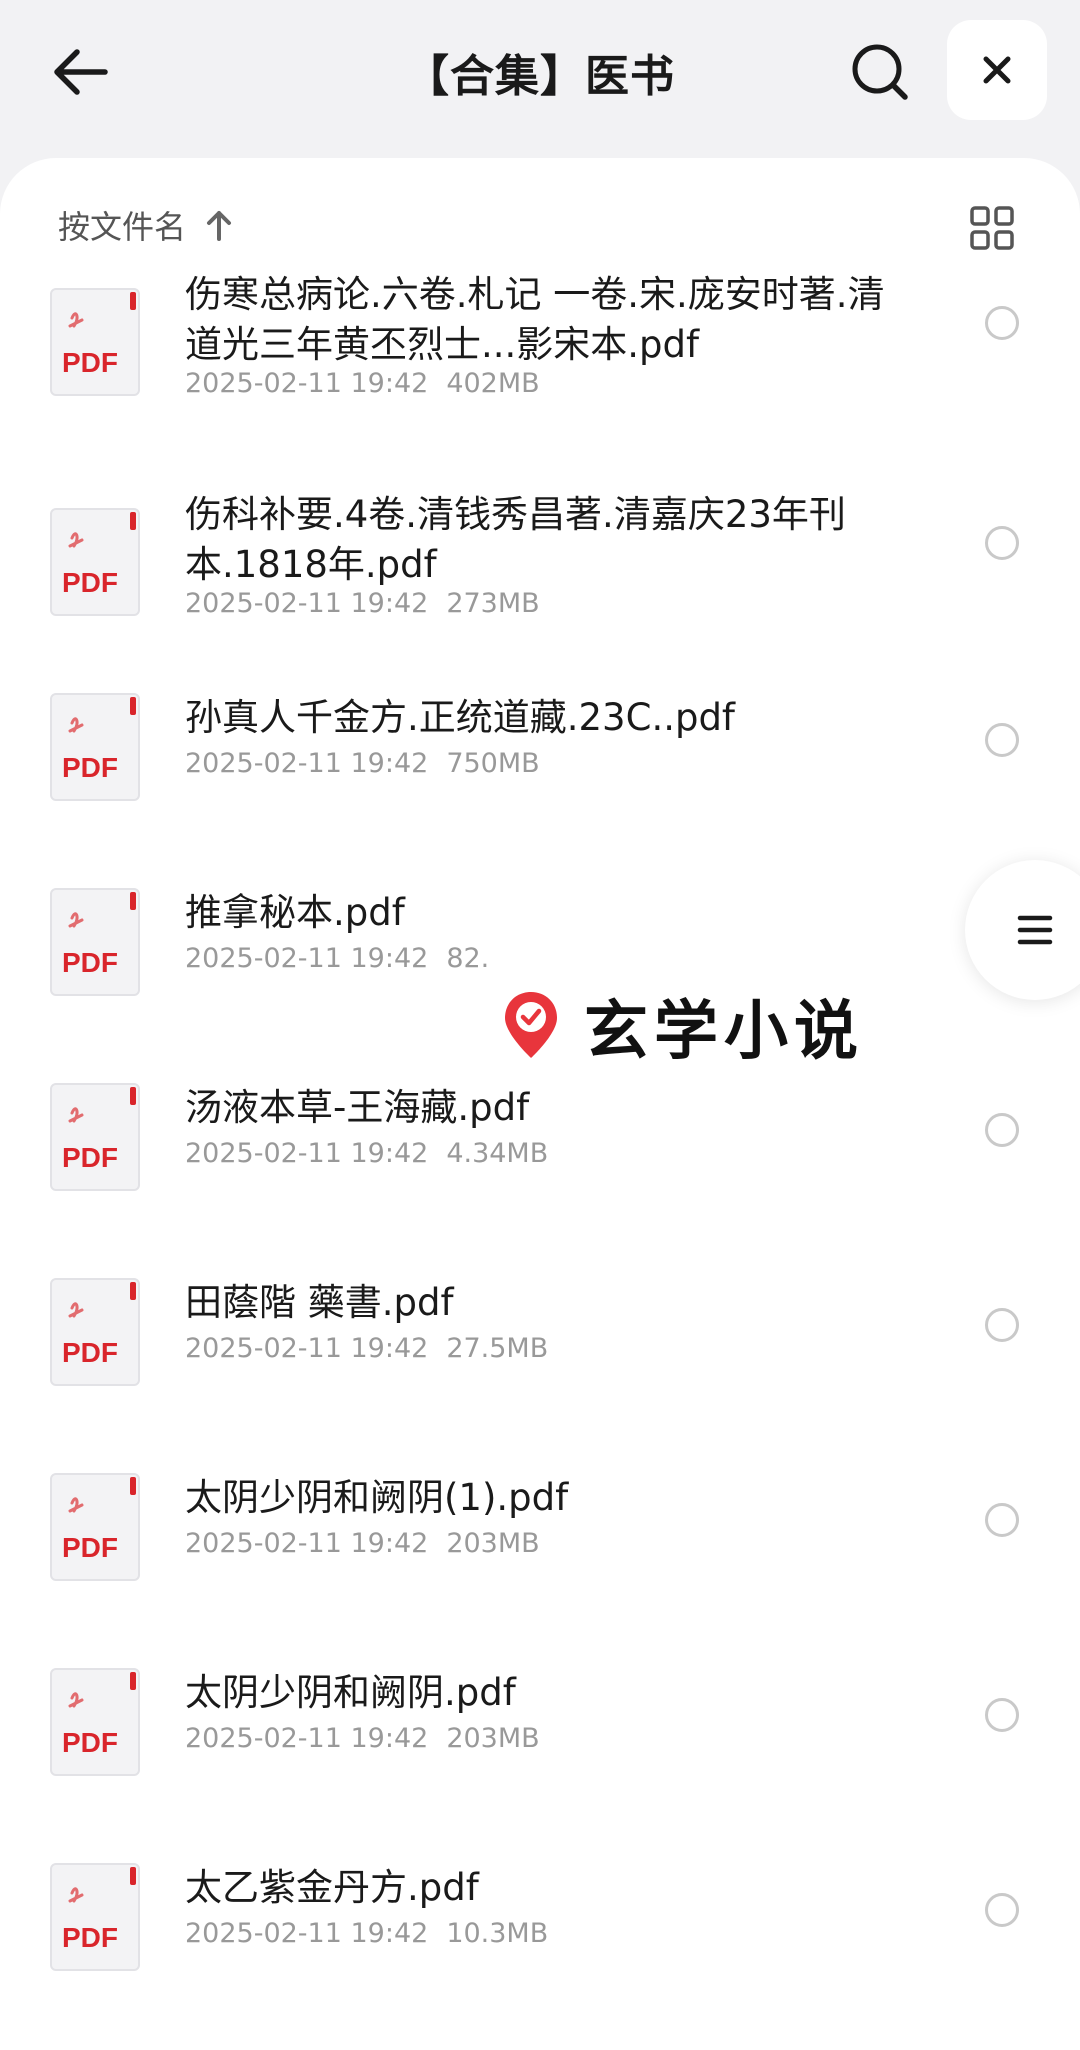 This screenshot has height=2050, width=1080. I want to click on file-meta: 2025-02-11 19:42 27.5MB, so click(366, 1348).